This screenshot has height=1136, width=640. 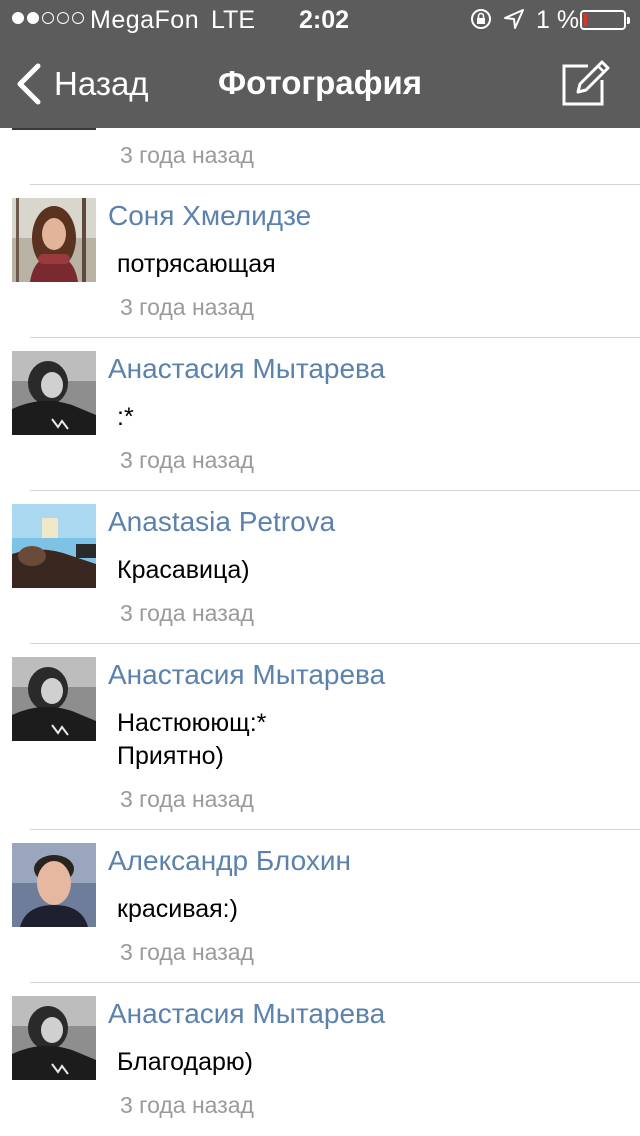 What do you see at coordinates (320, 415) in the screenshot?
I see `comment-item: Анастасия Мытарева :* 3 года назад` at bounding box center [320, 415].